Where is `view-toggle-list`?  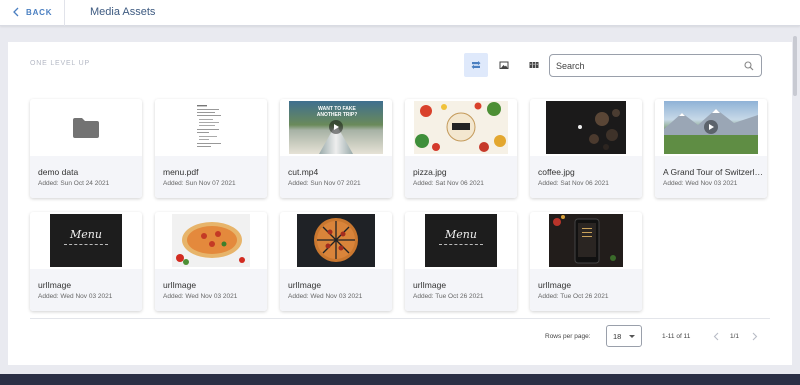
view-toggle-list is located at coordinates (476, 65).